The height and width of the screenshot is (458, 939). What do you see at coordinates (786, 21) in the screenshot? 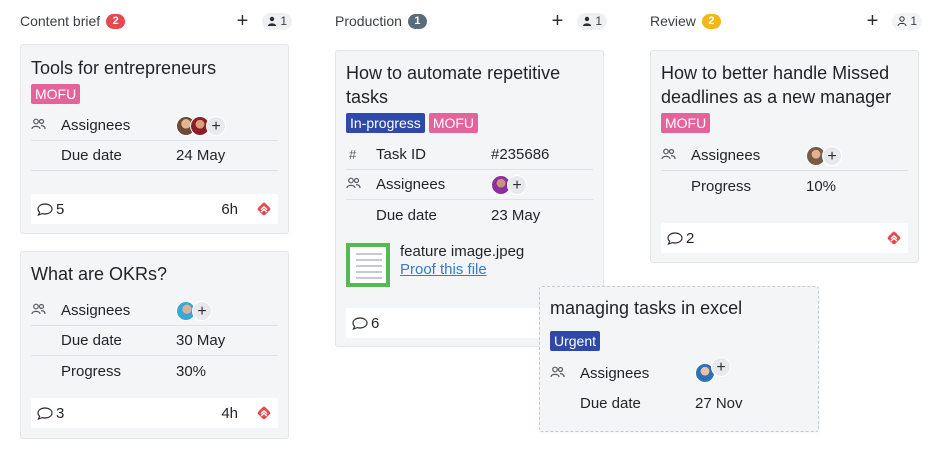
I see `column-header: Review 2 + 1` at bounding box center [786, 21].